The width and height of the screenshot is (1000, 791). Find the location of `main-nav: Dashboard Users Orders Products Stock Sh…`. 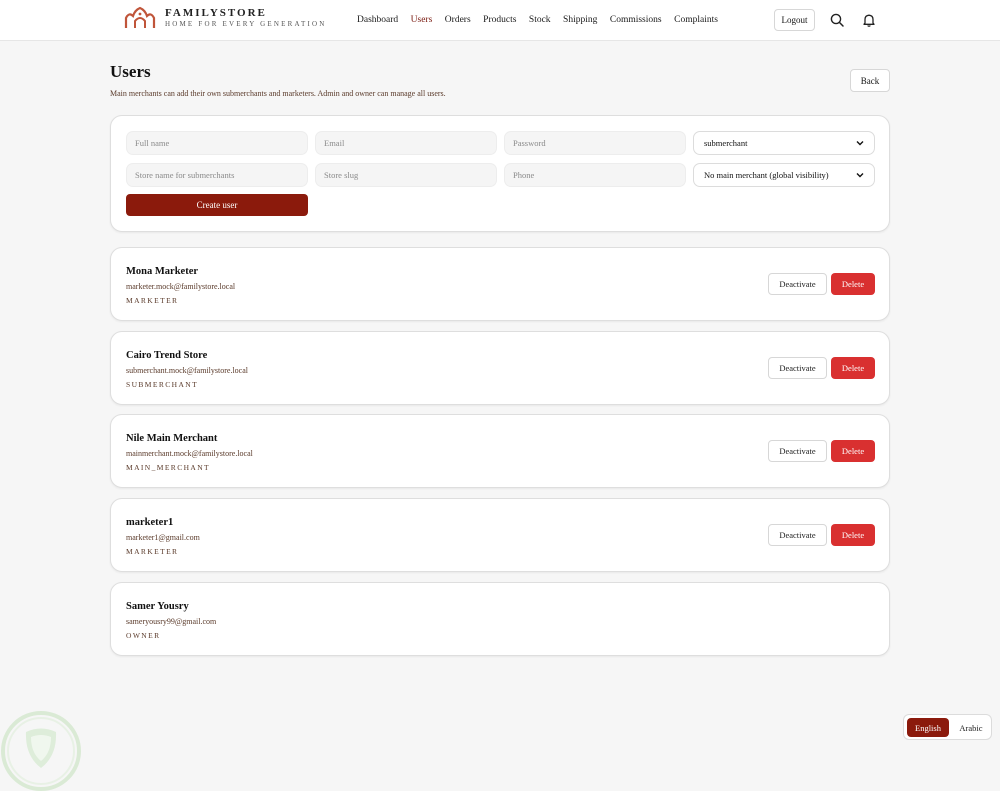

main-nav: Dashboard Users Orders Products Stock Sh… is located at coordinates (543, 20).